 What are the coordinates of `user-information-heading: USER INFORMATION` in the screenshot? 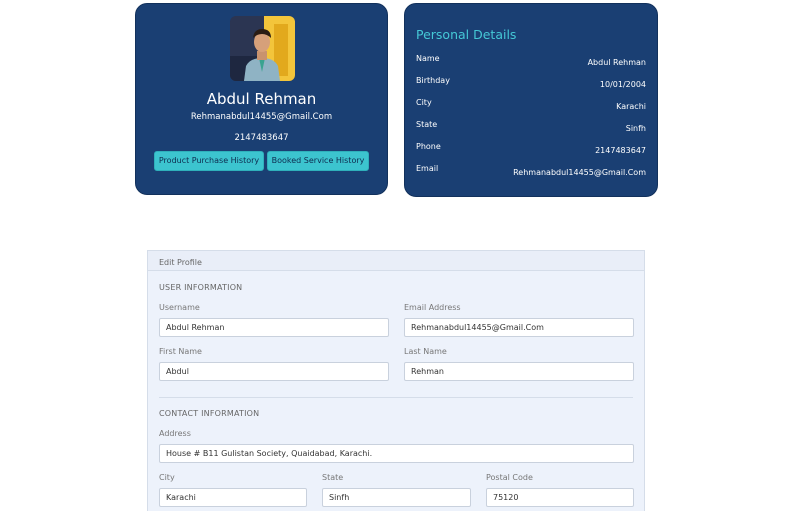 It's located at (201, 287).